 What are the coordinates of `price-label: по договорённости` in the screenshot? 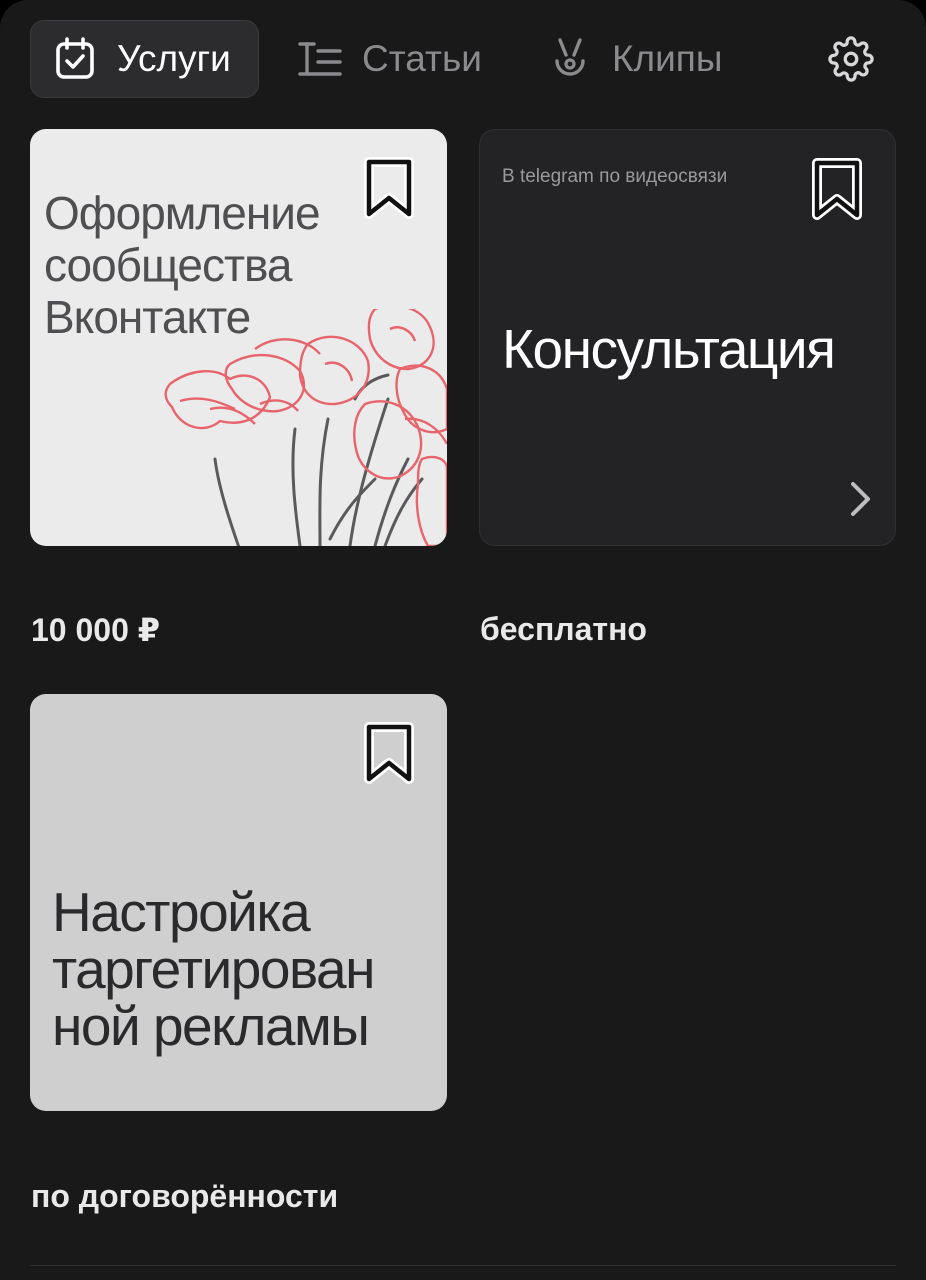 It's located at (185, 1196).